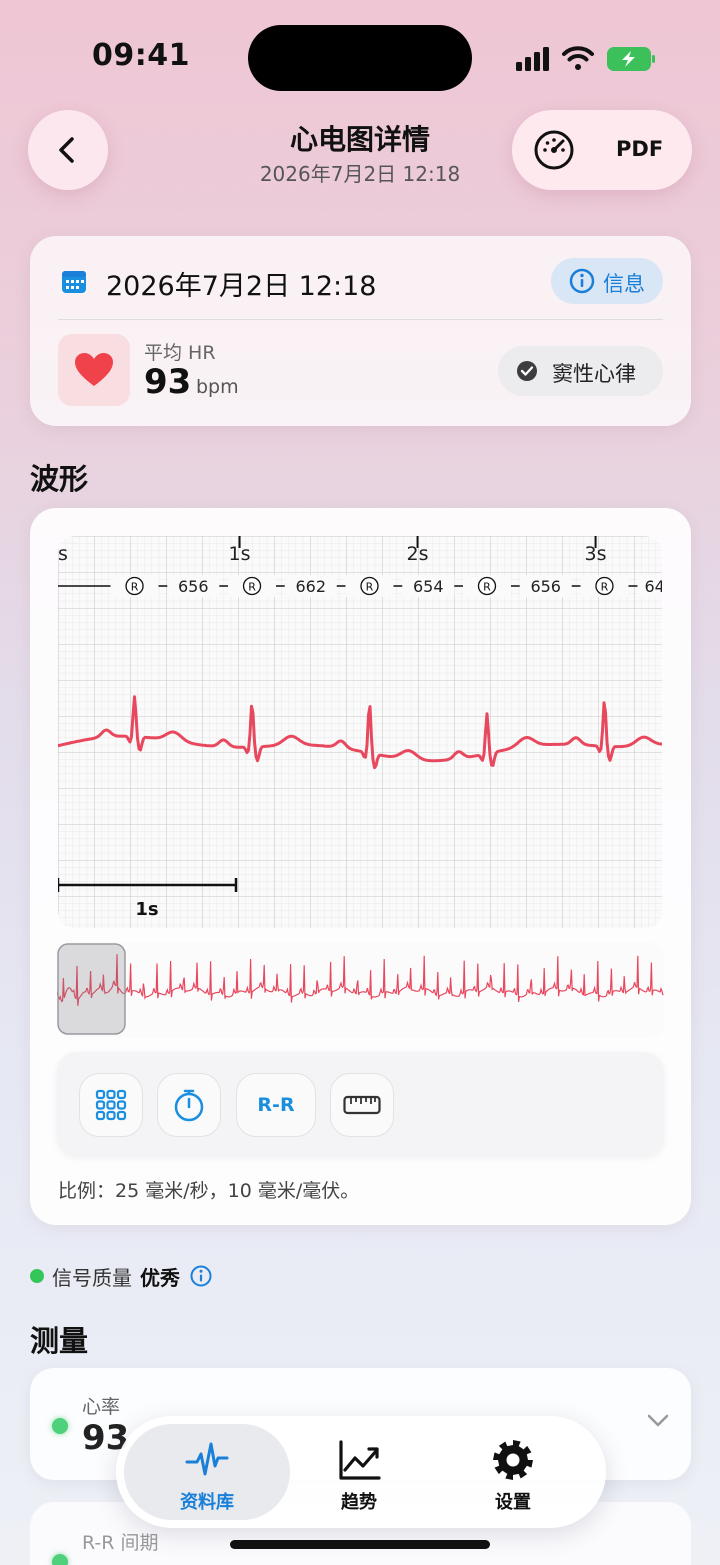 This screenshot has height=1565, width=720. I want to click on tool-panel: R-R, so click(360, 1104).